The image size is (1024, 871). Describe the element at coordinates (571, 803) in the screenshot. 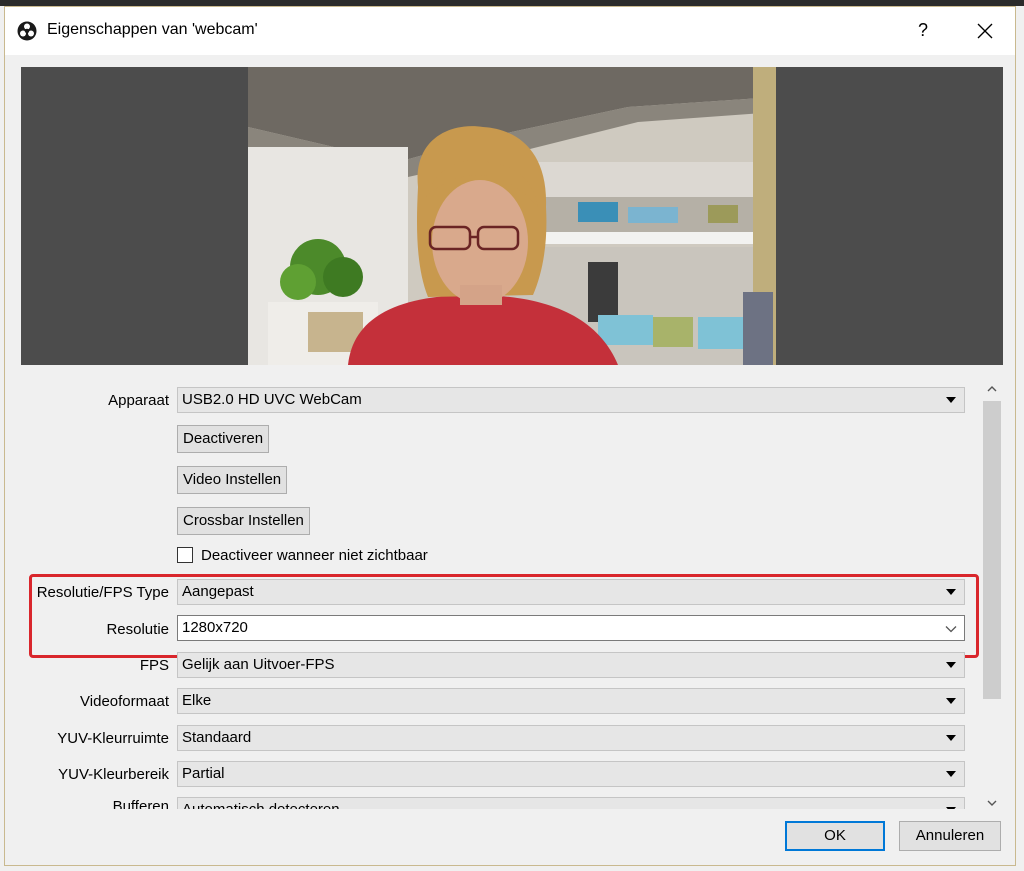

I see `buffering-select: Automatisch detecteren` at that location.